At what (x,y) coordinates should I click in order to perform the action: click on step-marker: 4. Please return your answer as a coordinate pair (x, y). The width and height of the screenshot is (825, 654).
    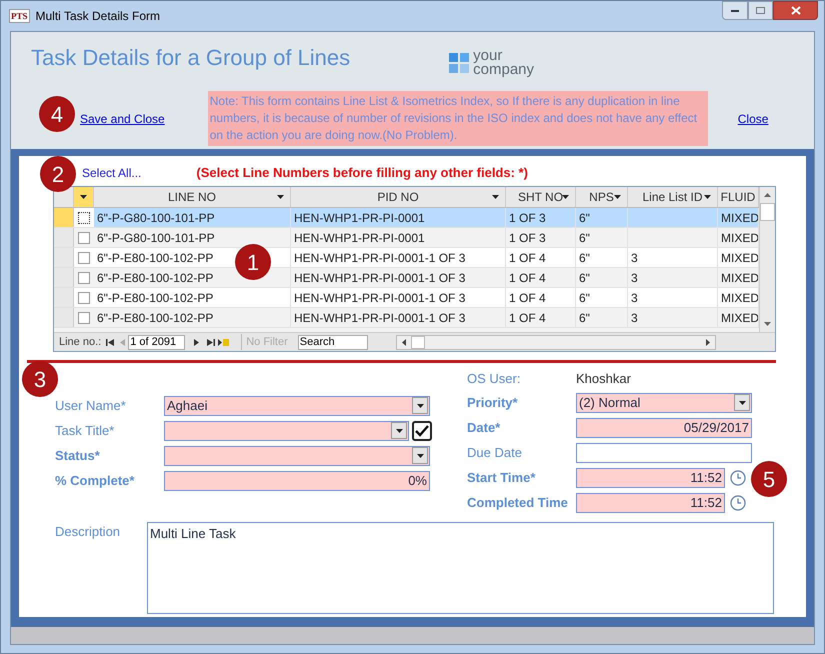
    Looking at the image, I should click on (57, 114).